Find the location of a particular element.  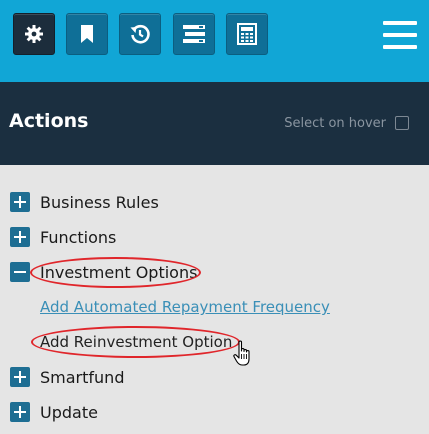

select-on-hover-checkbox is located at coordinates (402, 123).